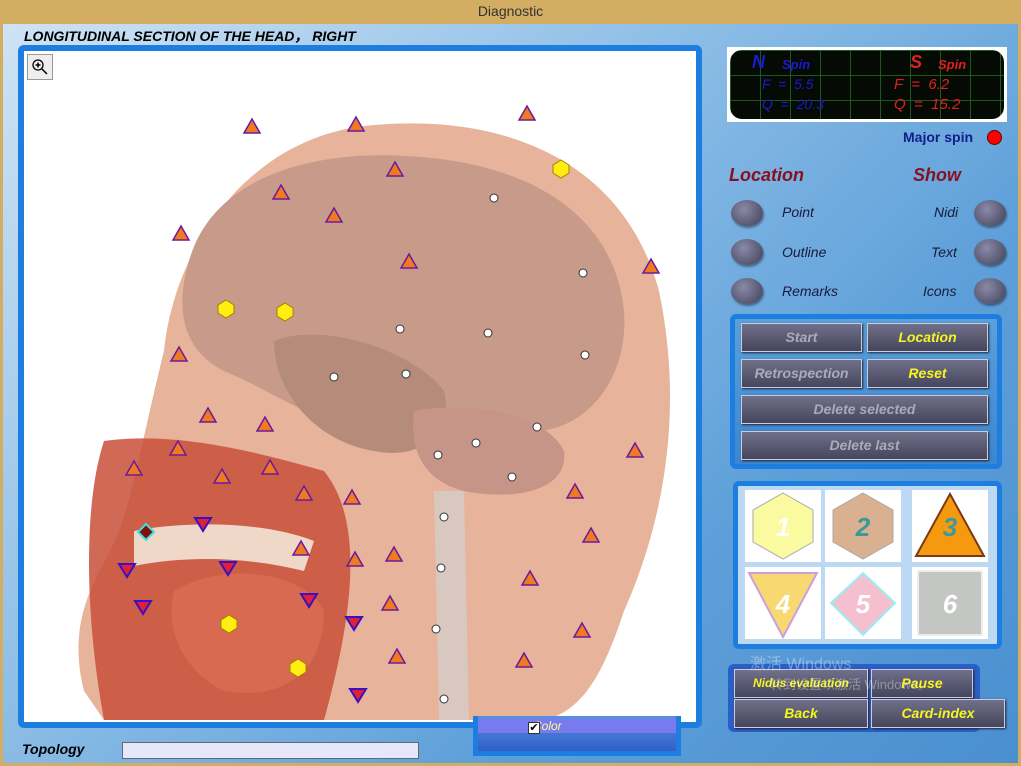 This screenshot has height=766, width=1021. I want to click on retrospection-button: Retrospection, so click(801, 373).